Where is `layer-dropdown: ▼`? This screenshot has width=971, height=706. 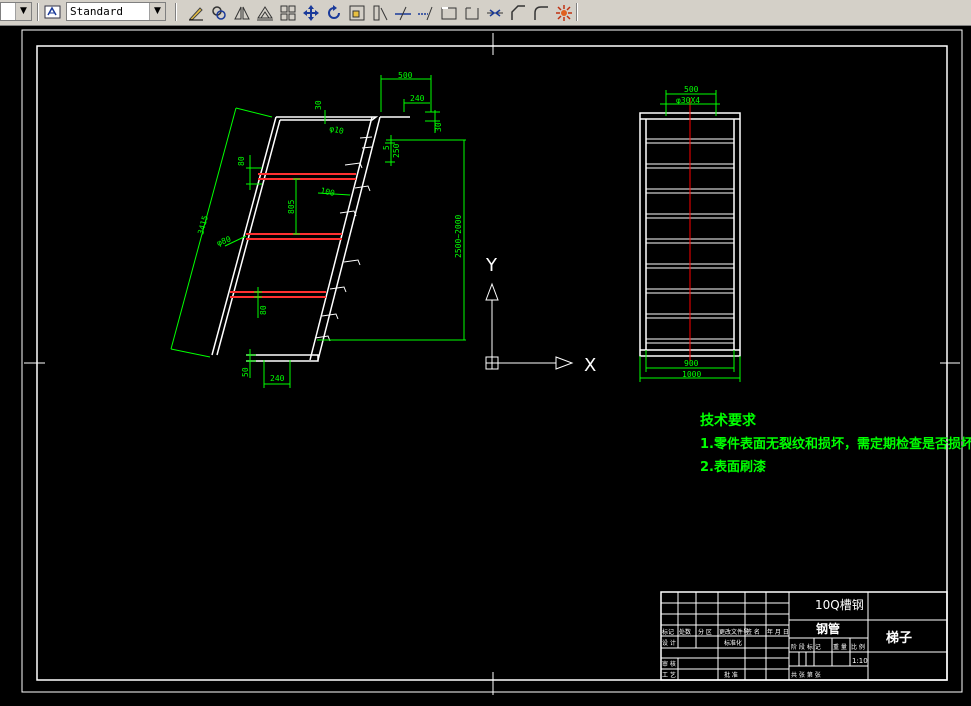
layer-dropdown: ▼ is located at coordinates (16, 11).